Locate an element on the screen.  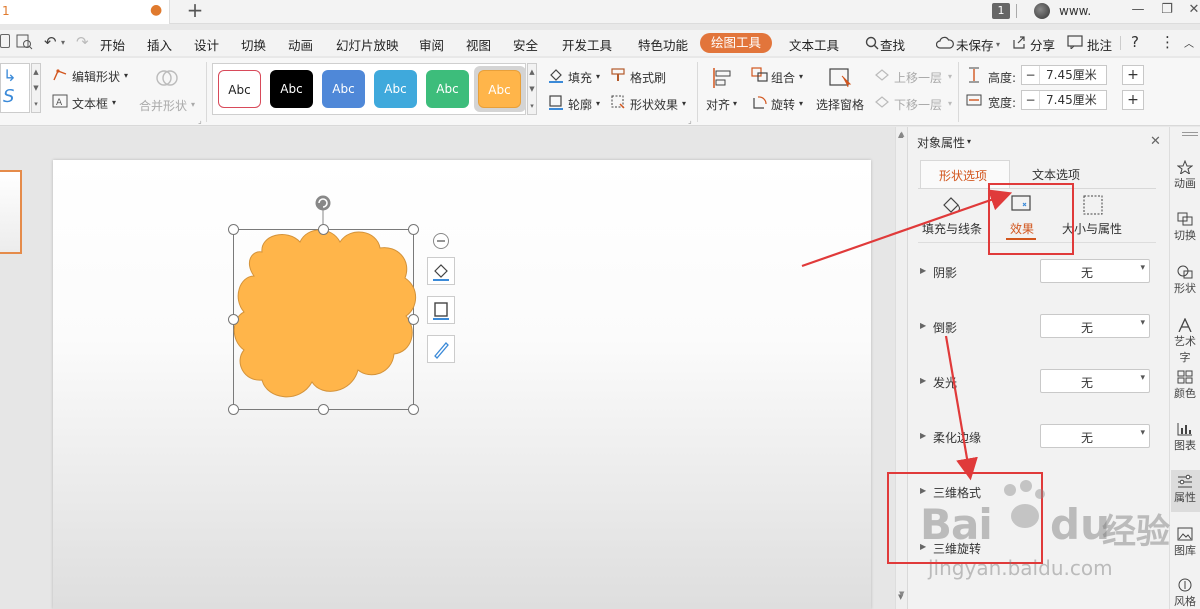
group-button: 组合 is located at coordinates (783, 77).